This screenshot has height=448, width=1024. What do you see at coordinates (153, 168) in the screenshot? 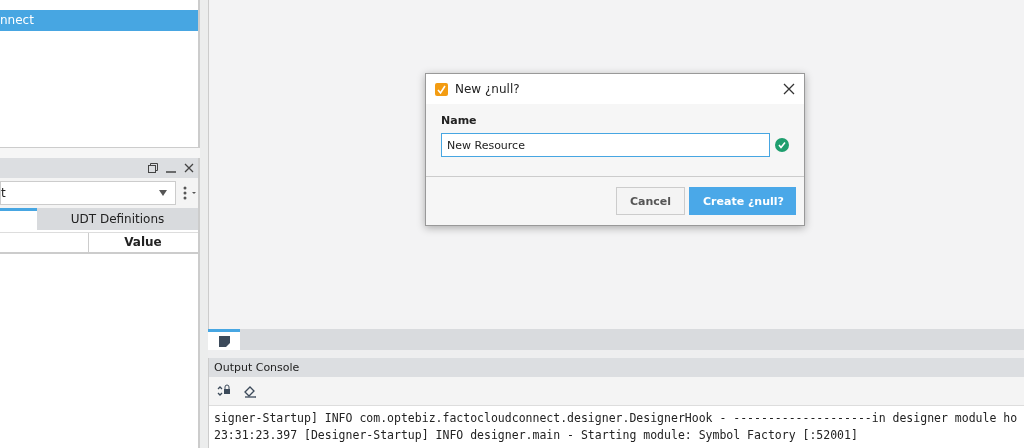
I see `restore-icon` at bounding box center [153, 168].